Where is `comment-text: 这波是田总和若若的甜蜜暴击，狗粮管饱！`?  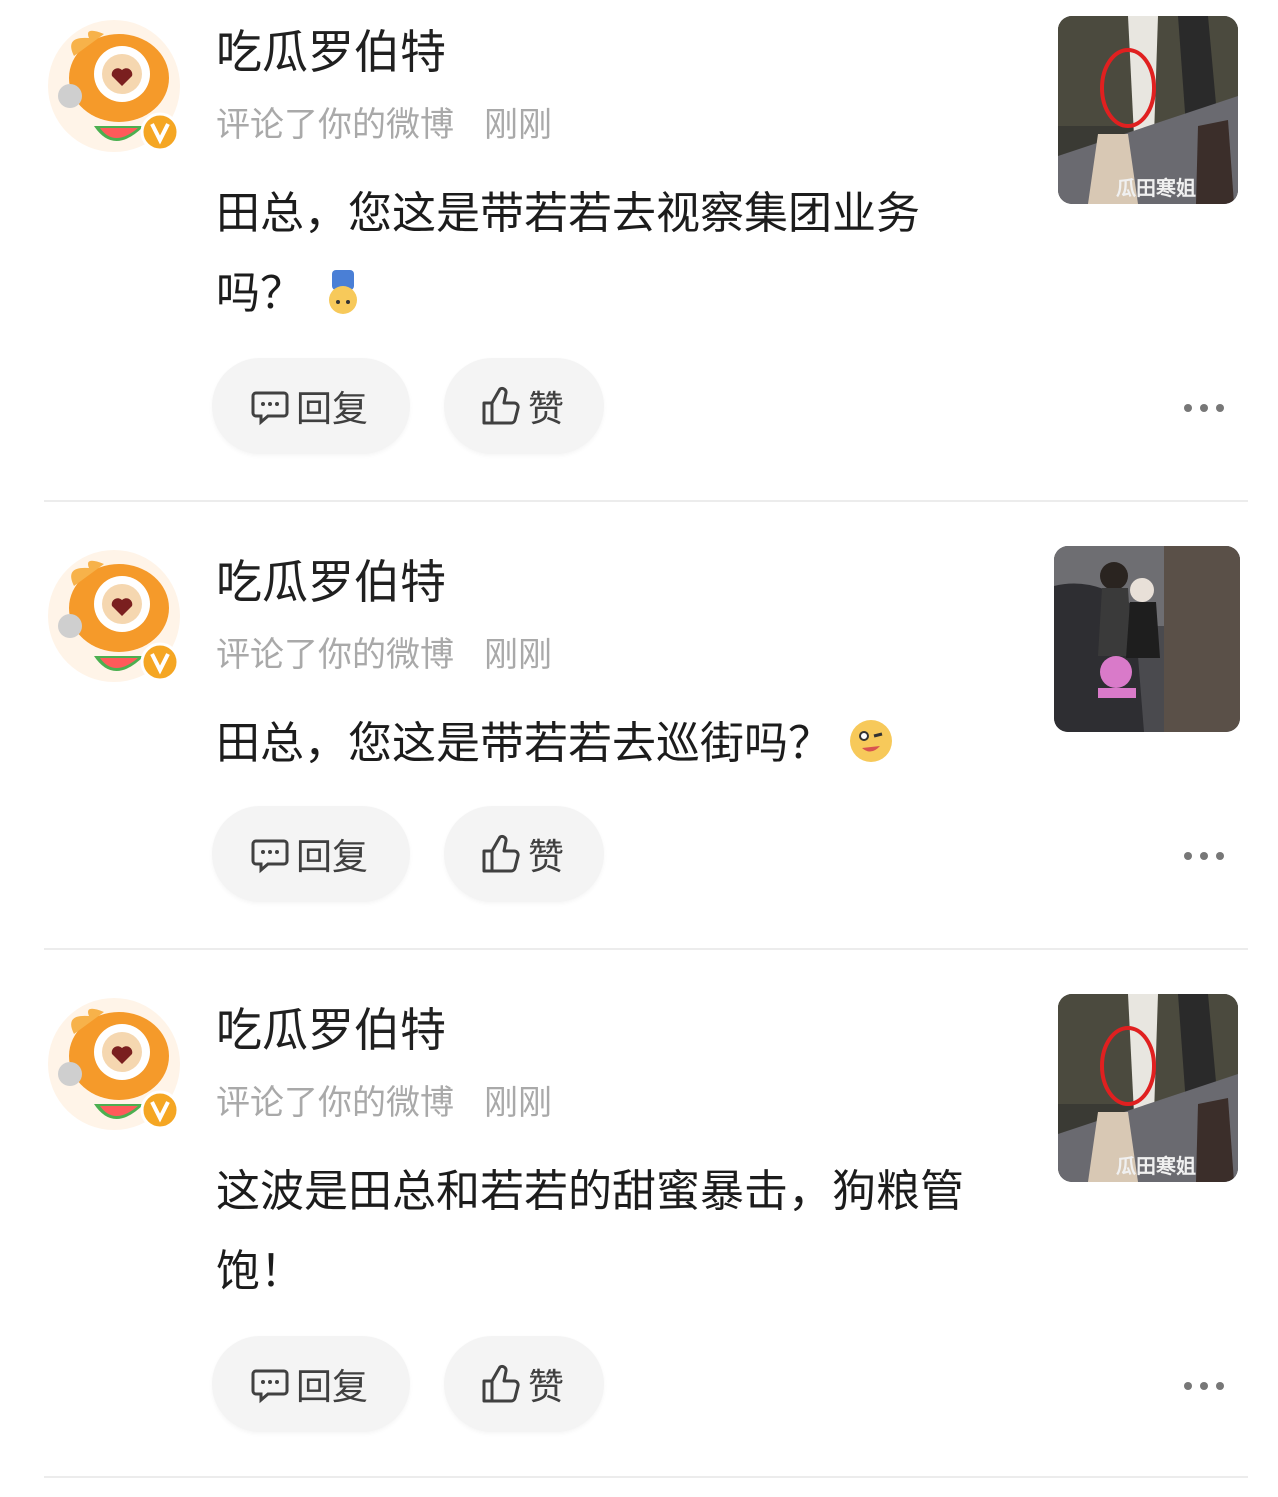
comment-text: 这波是田总和若若的甜蜜暴击，狗粮管饱！ is located at coordinates (590, 1231).